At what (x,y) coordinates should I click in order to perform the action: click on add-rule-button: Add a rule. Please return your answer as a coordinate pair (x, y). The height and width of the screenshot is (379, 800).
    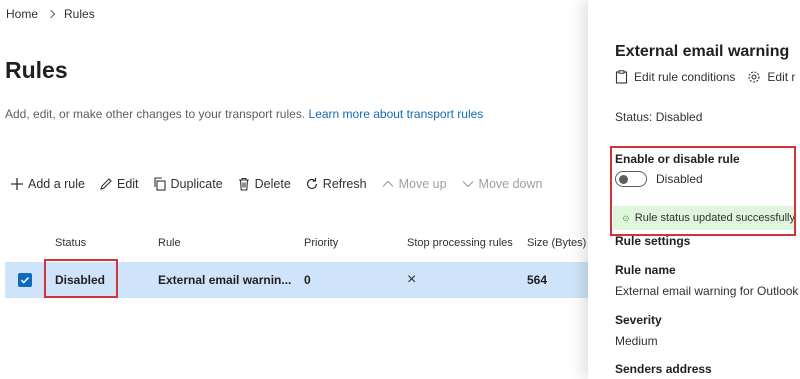
    Looking at the image, I should click on (47, 184).